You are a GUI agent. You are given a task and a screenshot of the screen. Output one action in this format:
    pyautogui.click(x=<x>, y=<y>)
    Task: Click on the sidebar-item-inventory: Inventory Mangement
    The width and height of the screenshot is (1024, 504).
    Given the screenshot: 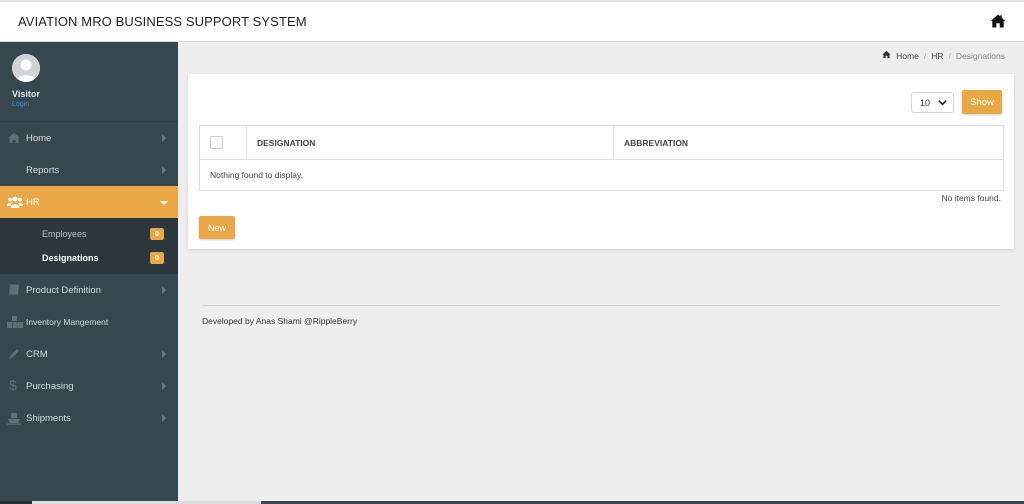 What is the action you would take?
    pyautogui.click(x=89, y=322)
    